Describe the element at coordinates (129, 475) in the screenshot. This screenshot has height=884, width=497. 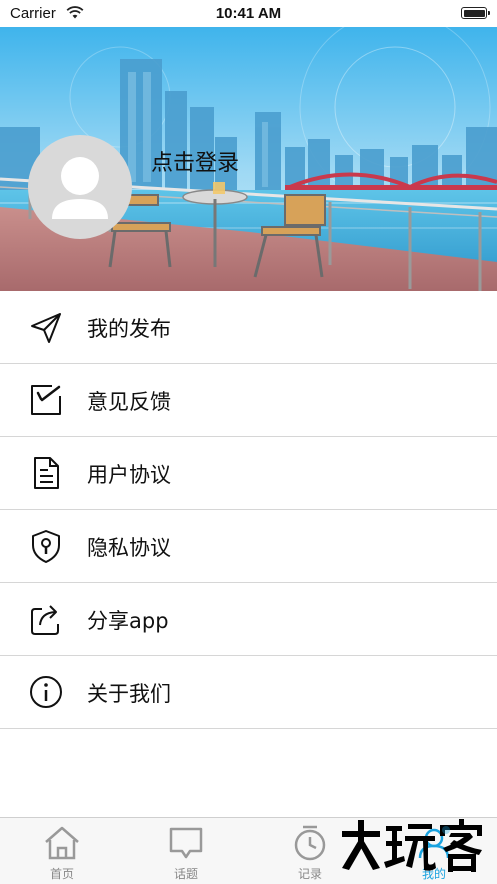
I see `menu-label: 用户协议` at that location.